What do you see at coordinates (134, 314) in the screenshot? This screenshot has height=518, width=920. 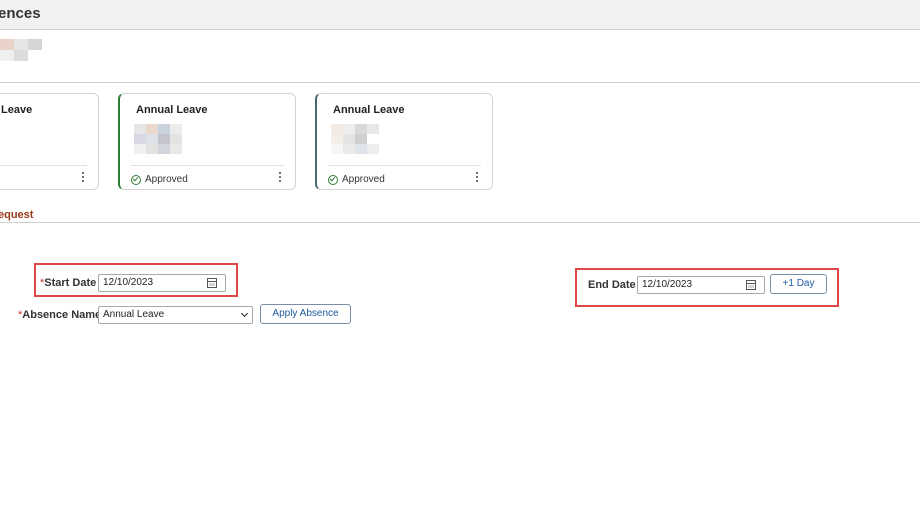 I see `absence-name-value: Annual Leave` at bounding box center [134, 314].